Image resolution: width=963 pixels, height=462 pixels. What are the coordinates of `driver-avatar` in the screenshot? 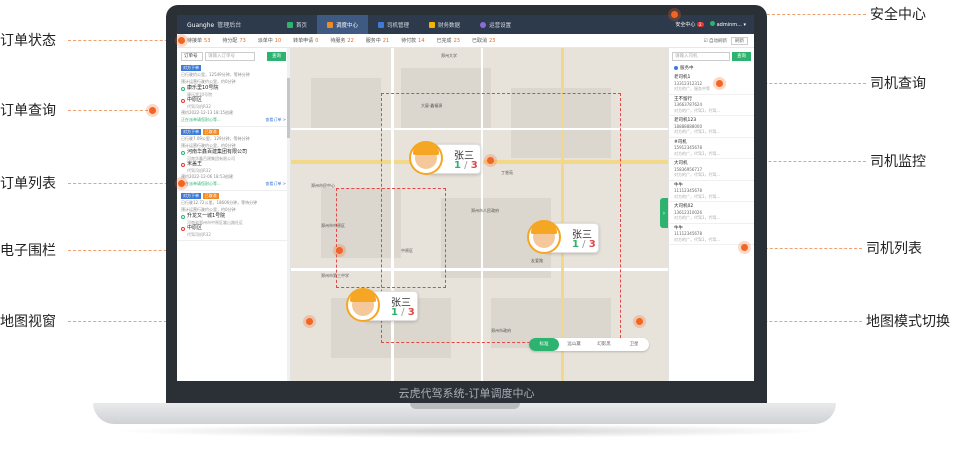 It's located at (426, 158).